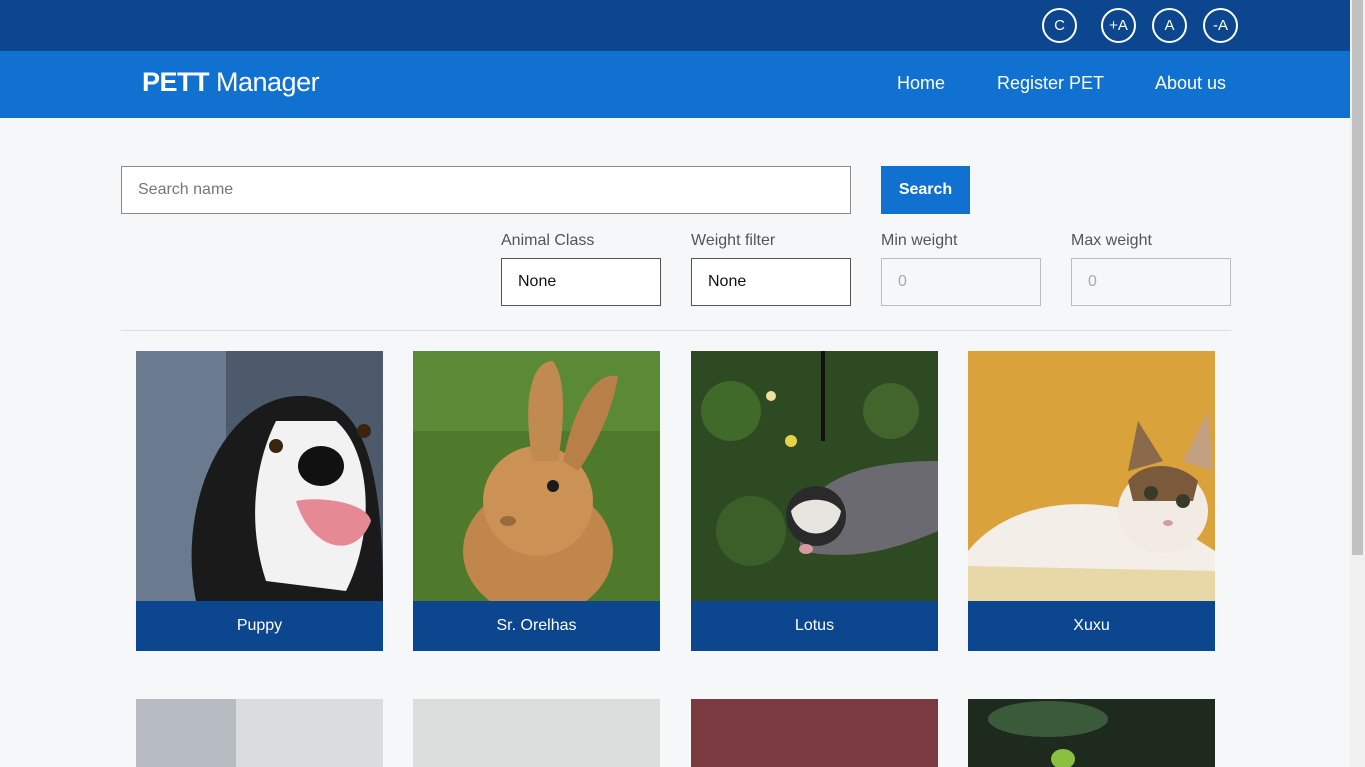 The width and height of the screenshot is (1365, 767). I want to click on default-font-button: A, so click(1169, 25).